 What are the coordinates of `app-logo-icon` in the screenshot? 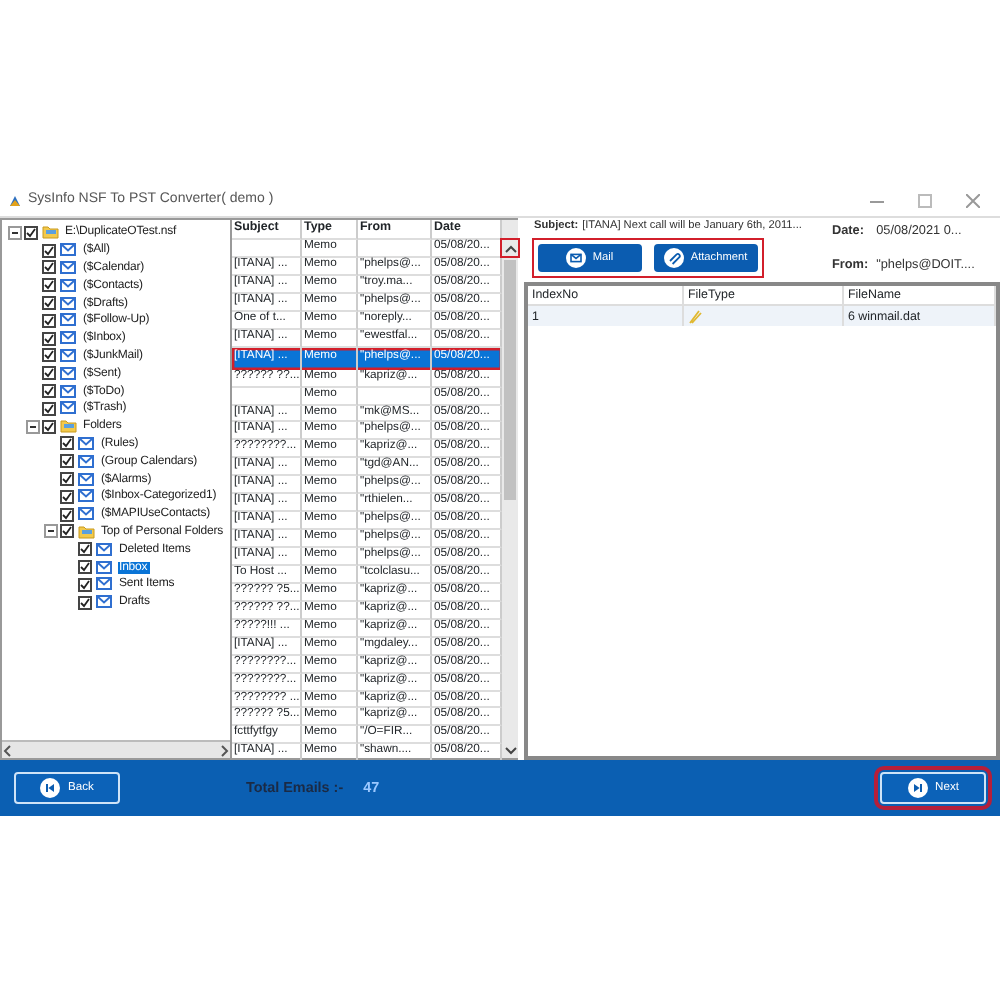 It's located at (15, 200).